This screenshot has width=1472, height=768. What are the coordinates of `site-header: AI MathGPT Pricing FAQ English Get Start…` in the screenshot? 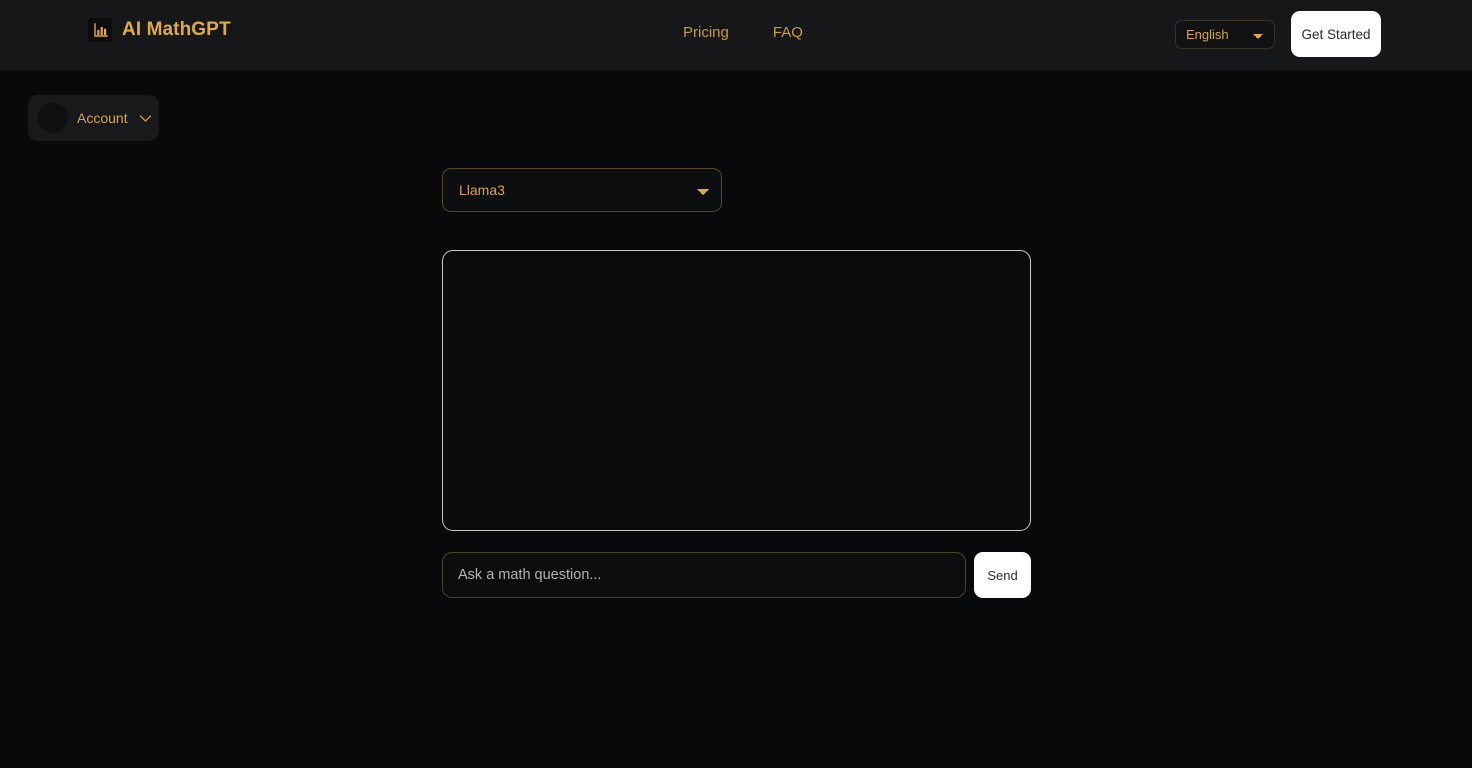 It's located at (736, 35).